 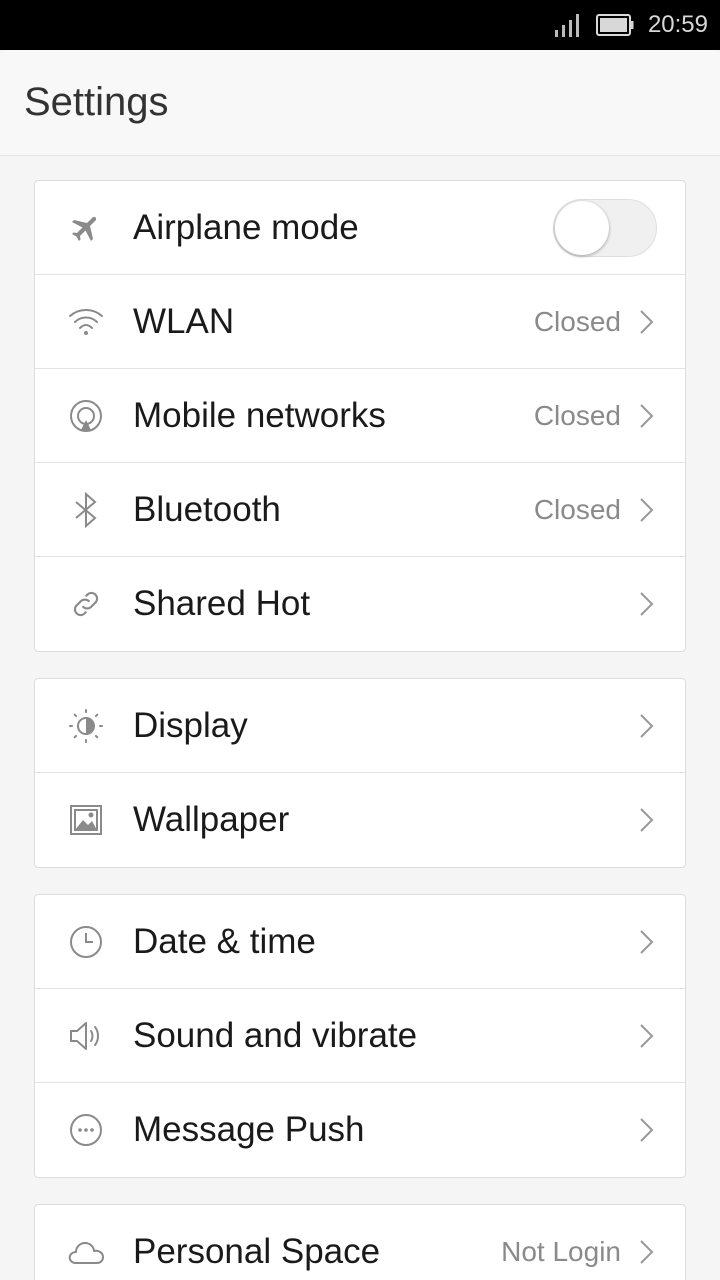 I want to click on speaker-icon, so click(x=86, y=1036).